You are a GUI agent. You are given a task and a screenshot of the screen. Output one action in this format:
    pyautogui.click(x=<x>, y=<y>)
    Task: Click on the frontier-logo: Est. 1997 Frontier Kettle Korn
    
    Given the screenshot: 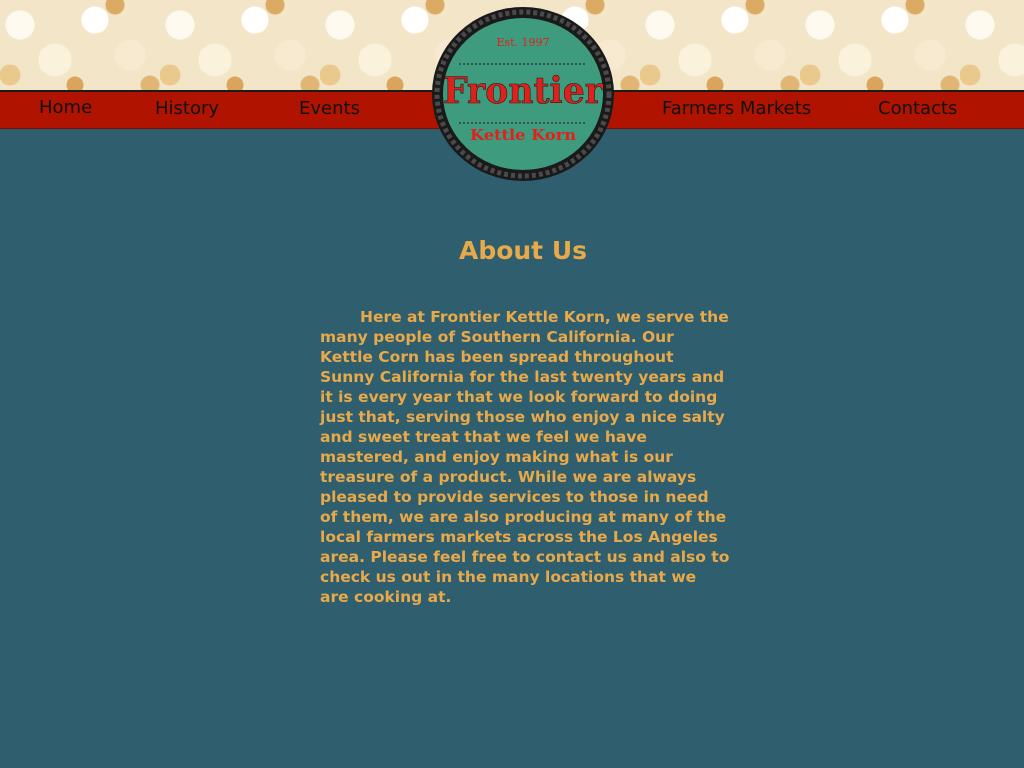 What is the action you would take?
    pyautogui.click(x=523, y=94)
    